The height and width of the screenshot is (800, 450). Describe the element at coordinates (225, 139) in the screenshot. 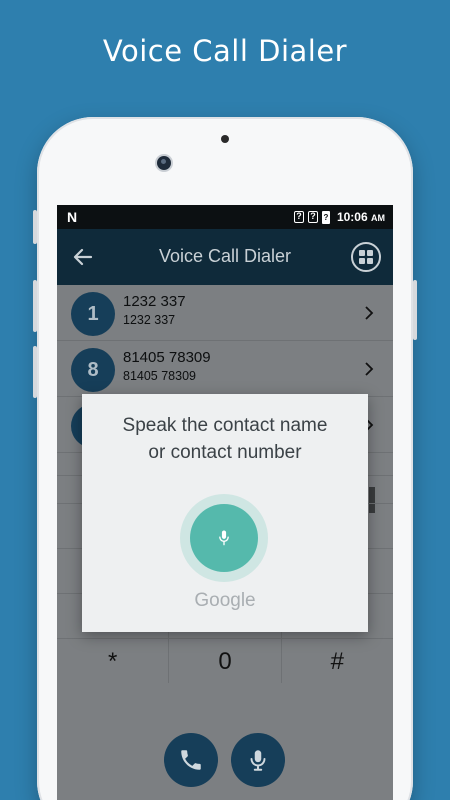

I see `phone-speaker` at that location.